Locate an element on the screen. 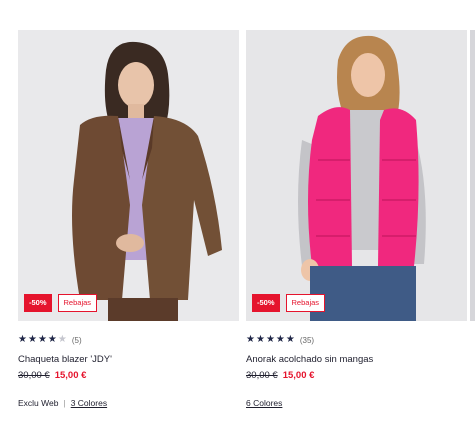 This screenshot has width=475, height=425. next-card-edge is located at coordinates (472, 175).